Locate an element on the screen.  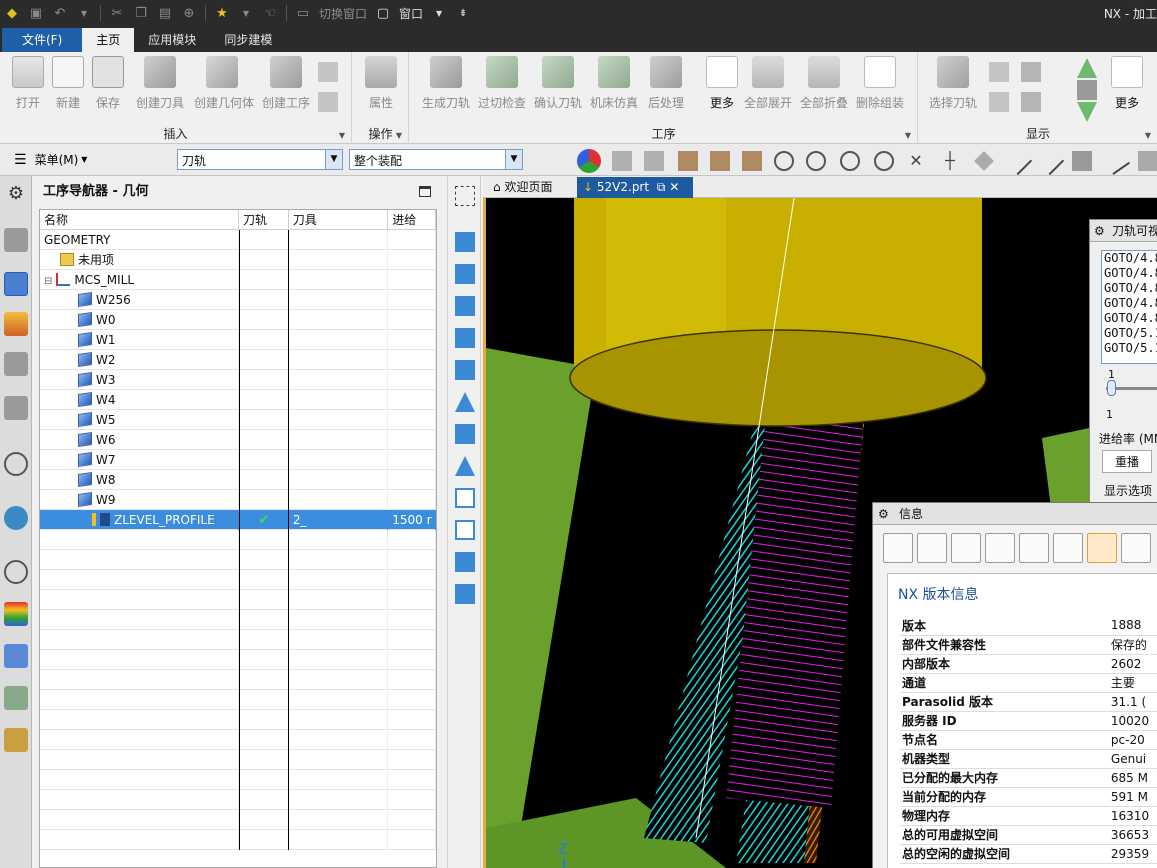
copy-icon: ❐ is located at coordinates (141, 13).